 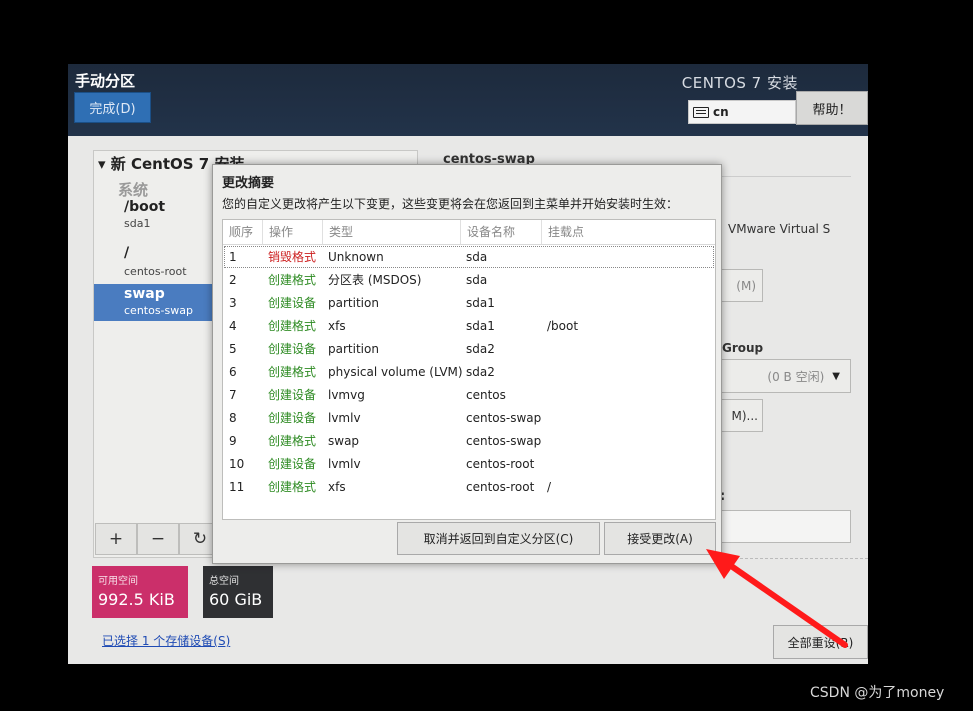 What do you see at coordinates (723, 564) in the screenshot?
I see `annotation-arrow-head` at bounding box center [723, 564].